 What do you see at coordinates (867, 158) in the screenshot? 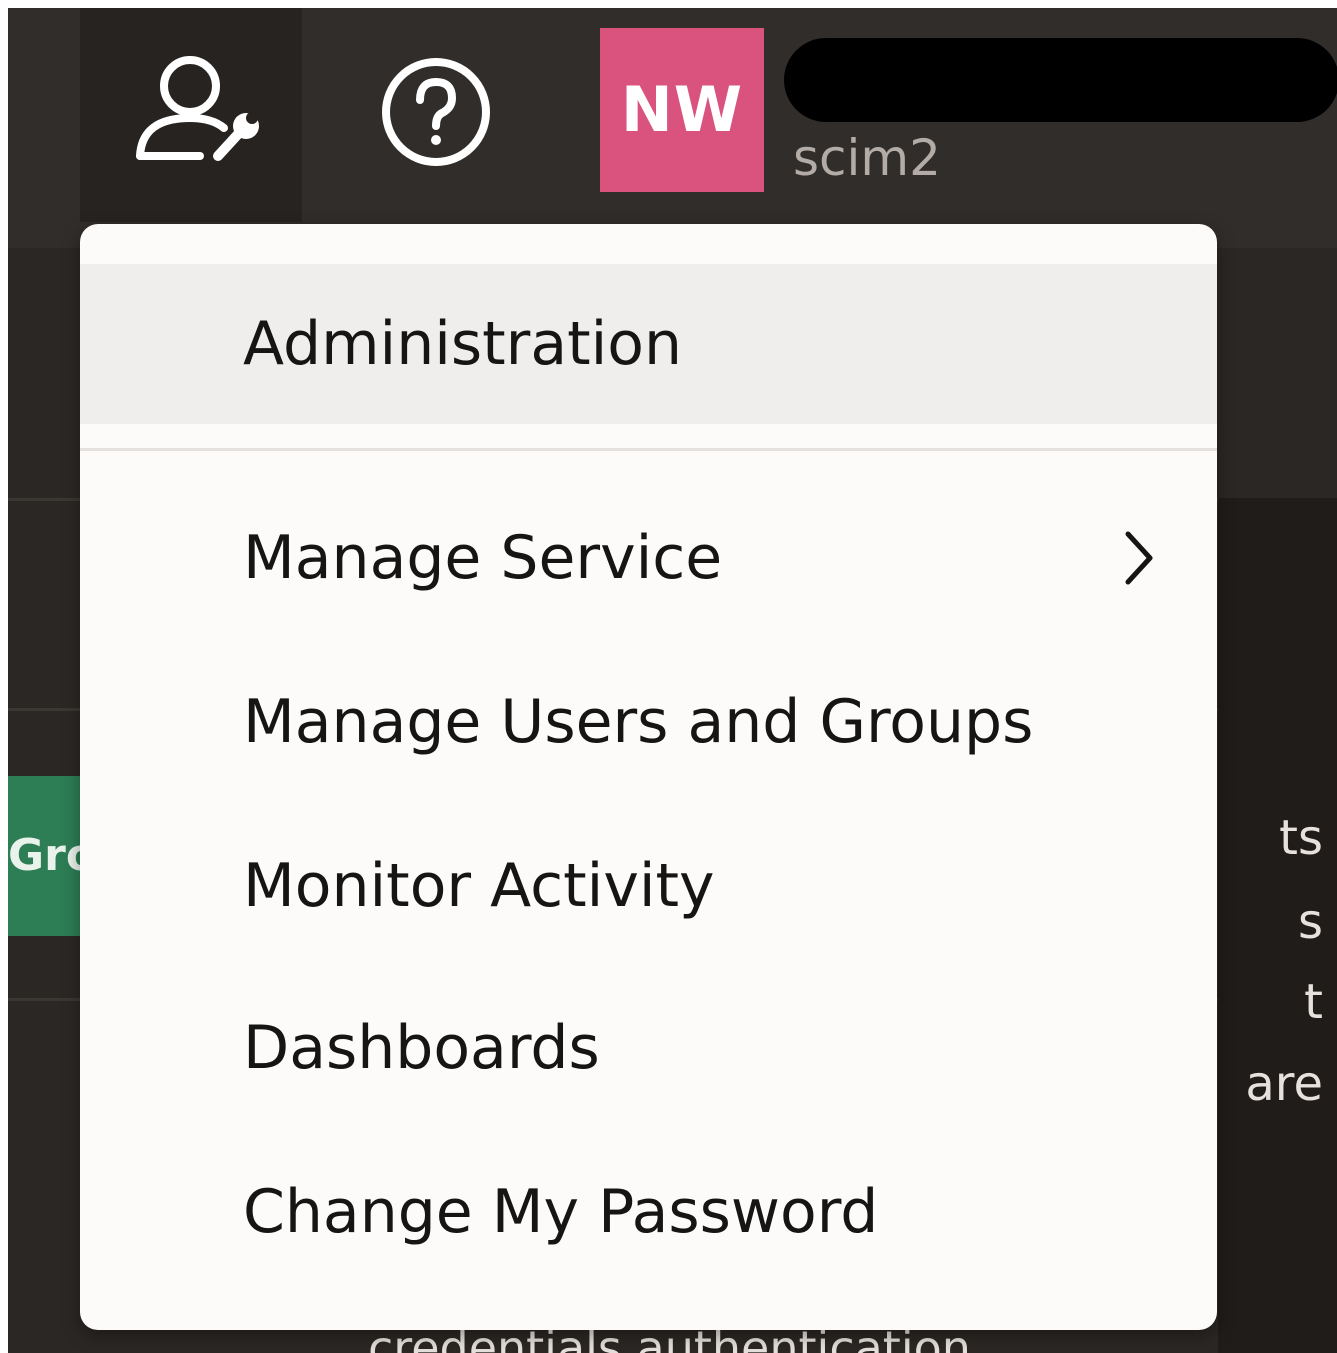
I see `tenant-name: scim2` at bounding box center [867, 158].